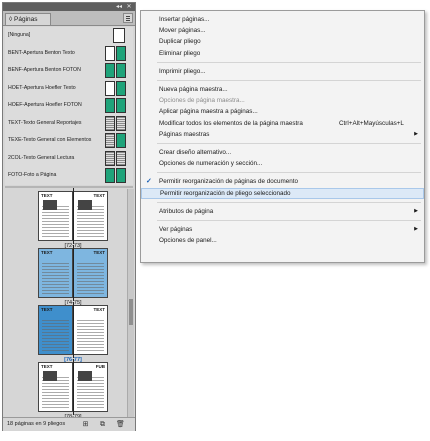  What do you see at coordinates (69, 175) in the screenshot?
I see `master-page-item: FOTO-Foto a Página` at bounding box center [69, 175].